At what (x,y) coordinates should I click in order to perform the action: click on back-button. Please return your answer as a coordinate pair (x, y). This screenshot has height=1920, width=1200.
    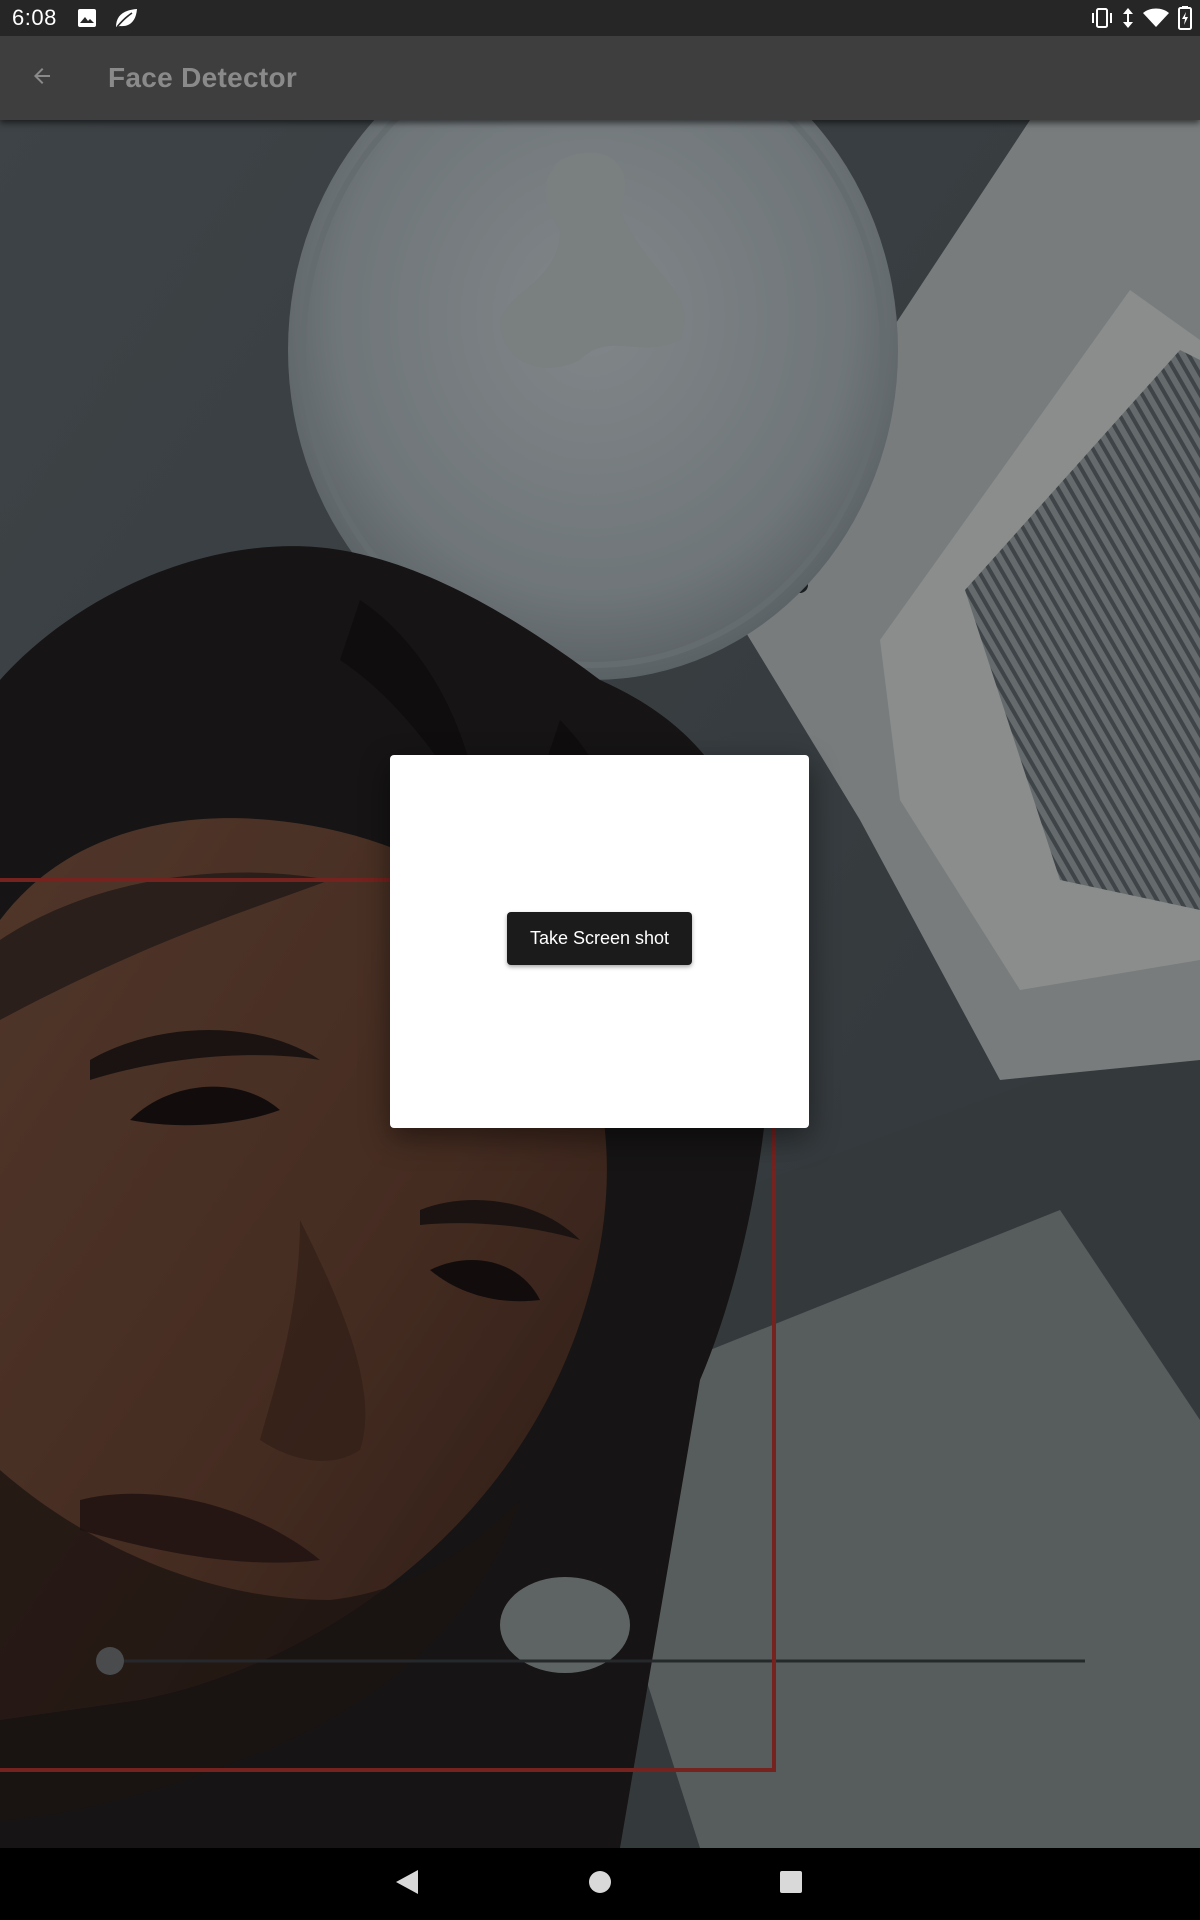
    Looking at the image, I should click on (42, 78).